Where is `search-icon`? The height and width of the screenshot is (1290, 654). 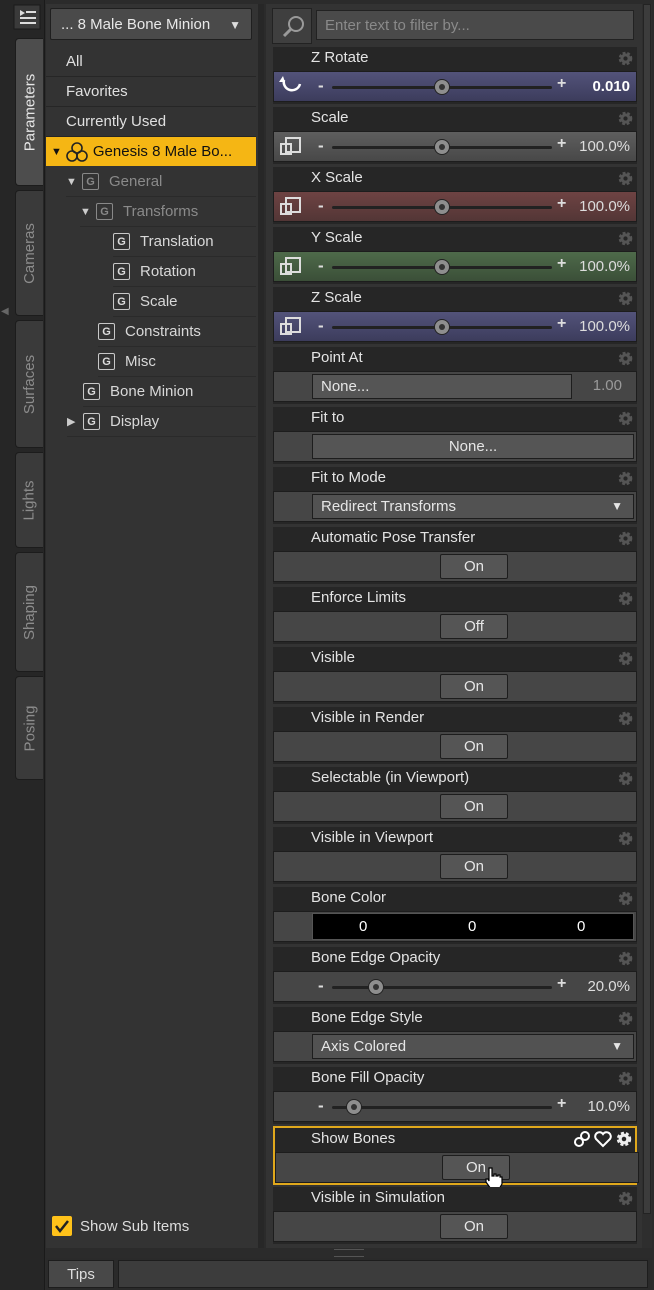
search-icon is located at coordinates (292, 26).